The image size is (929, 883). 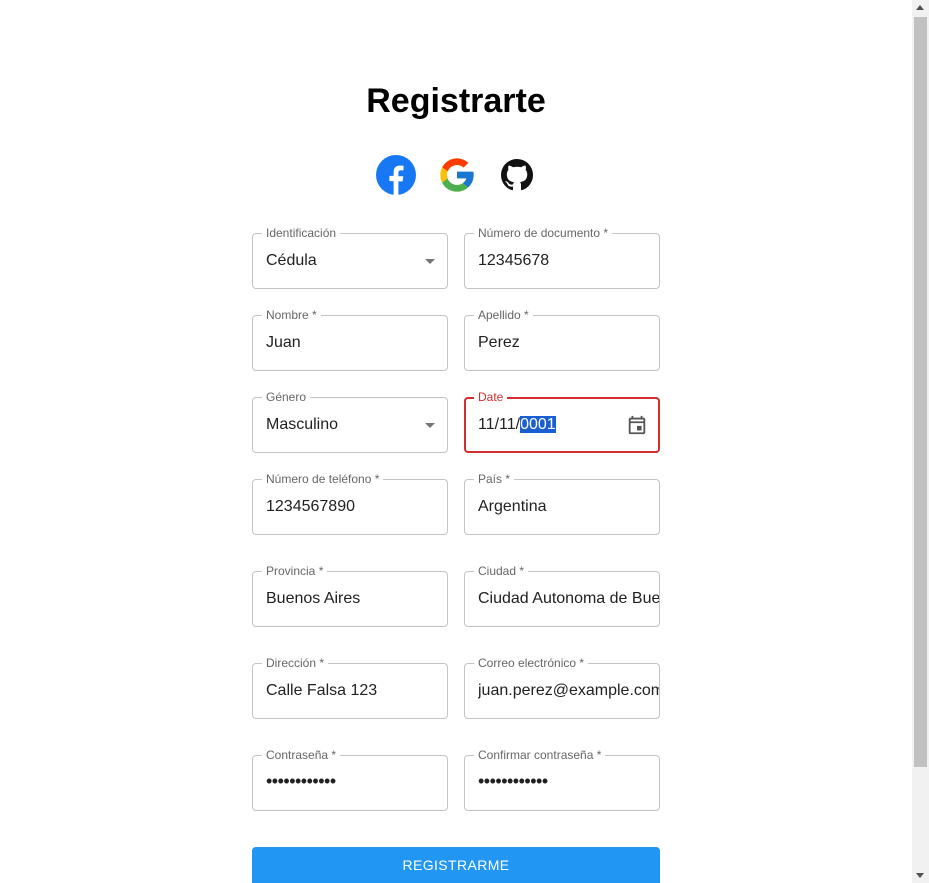 What do you see at coordinates (513, 781) in the screenshot?
I see `confirmar-contrasena-value: ••••••••••••` at bounding box center [513, 781].